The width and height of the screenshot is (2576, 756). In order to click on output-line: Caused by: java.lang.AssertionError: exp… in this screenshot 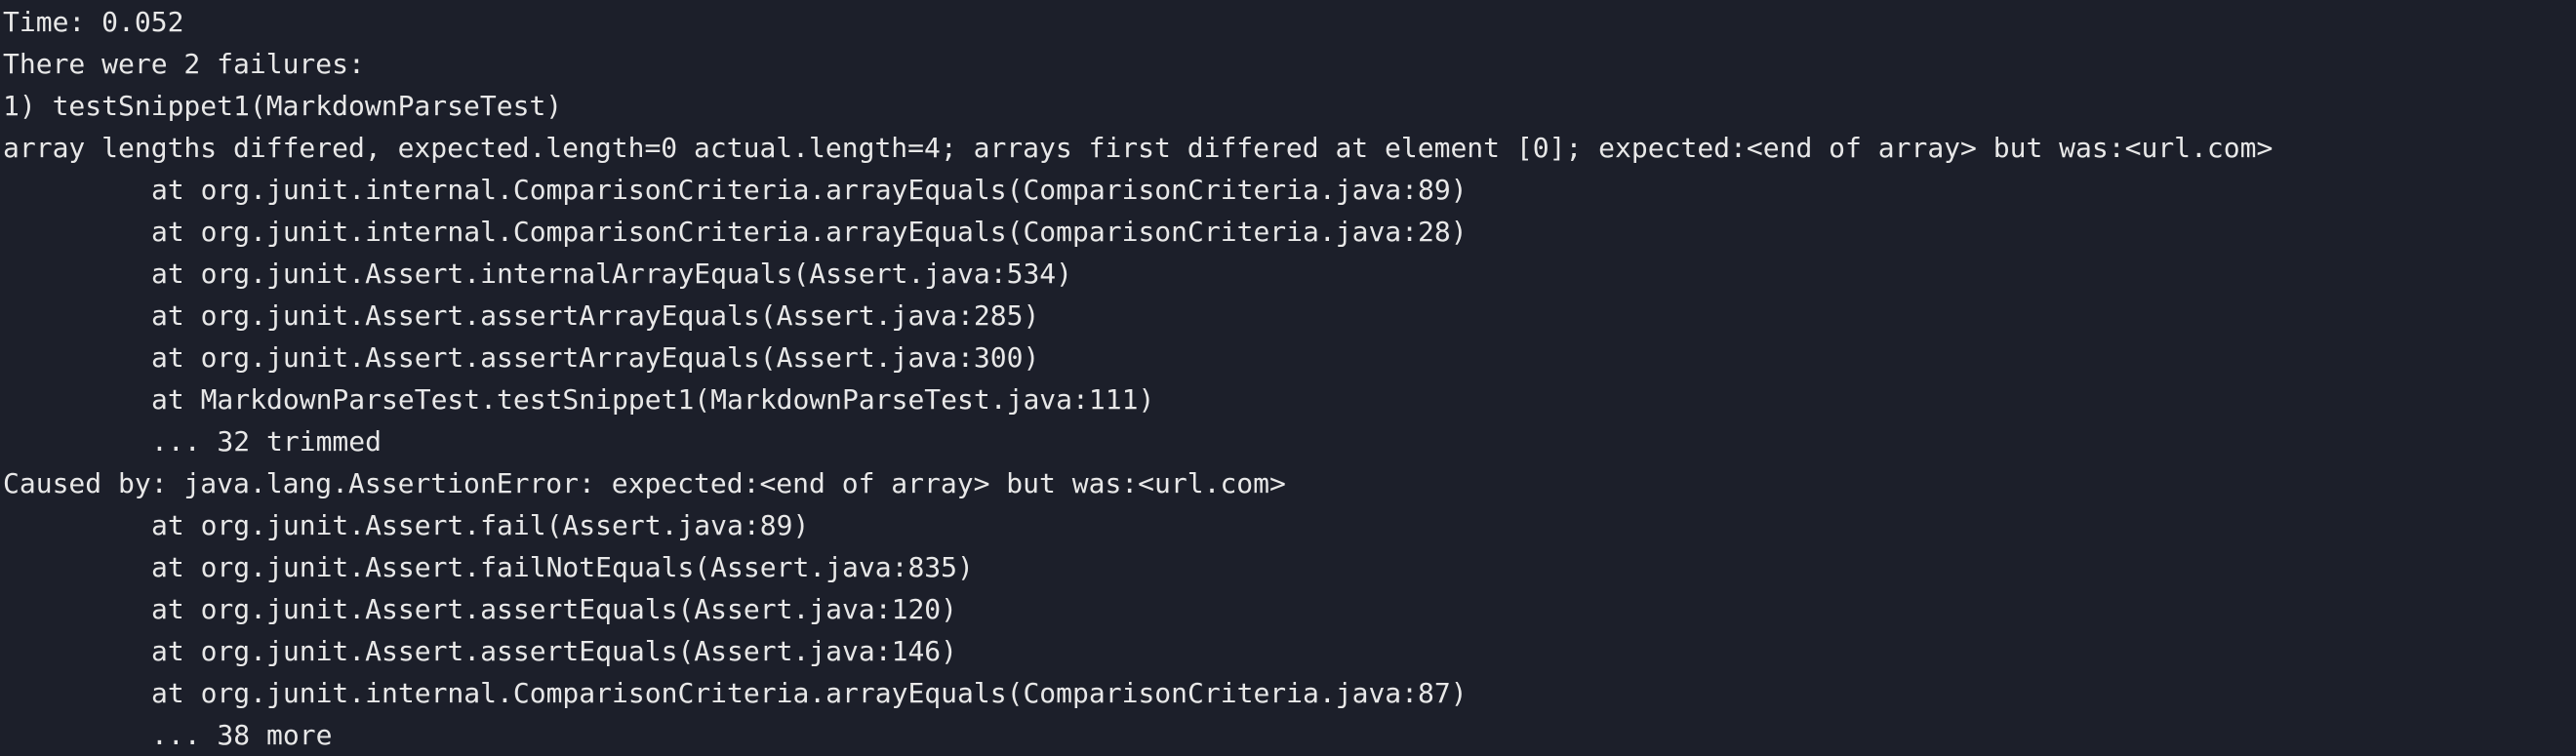, I will do `click(1138, 483)`.